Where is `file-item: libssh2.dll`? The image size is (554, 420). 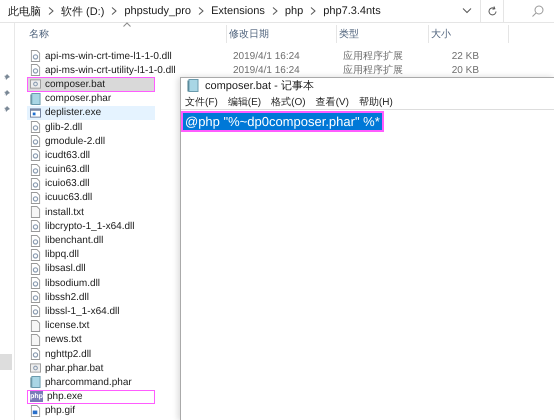
file-item: libssh2.dll is located at coordinates (91, 297).